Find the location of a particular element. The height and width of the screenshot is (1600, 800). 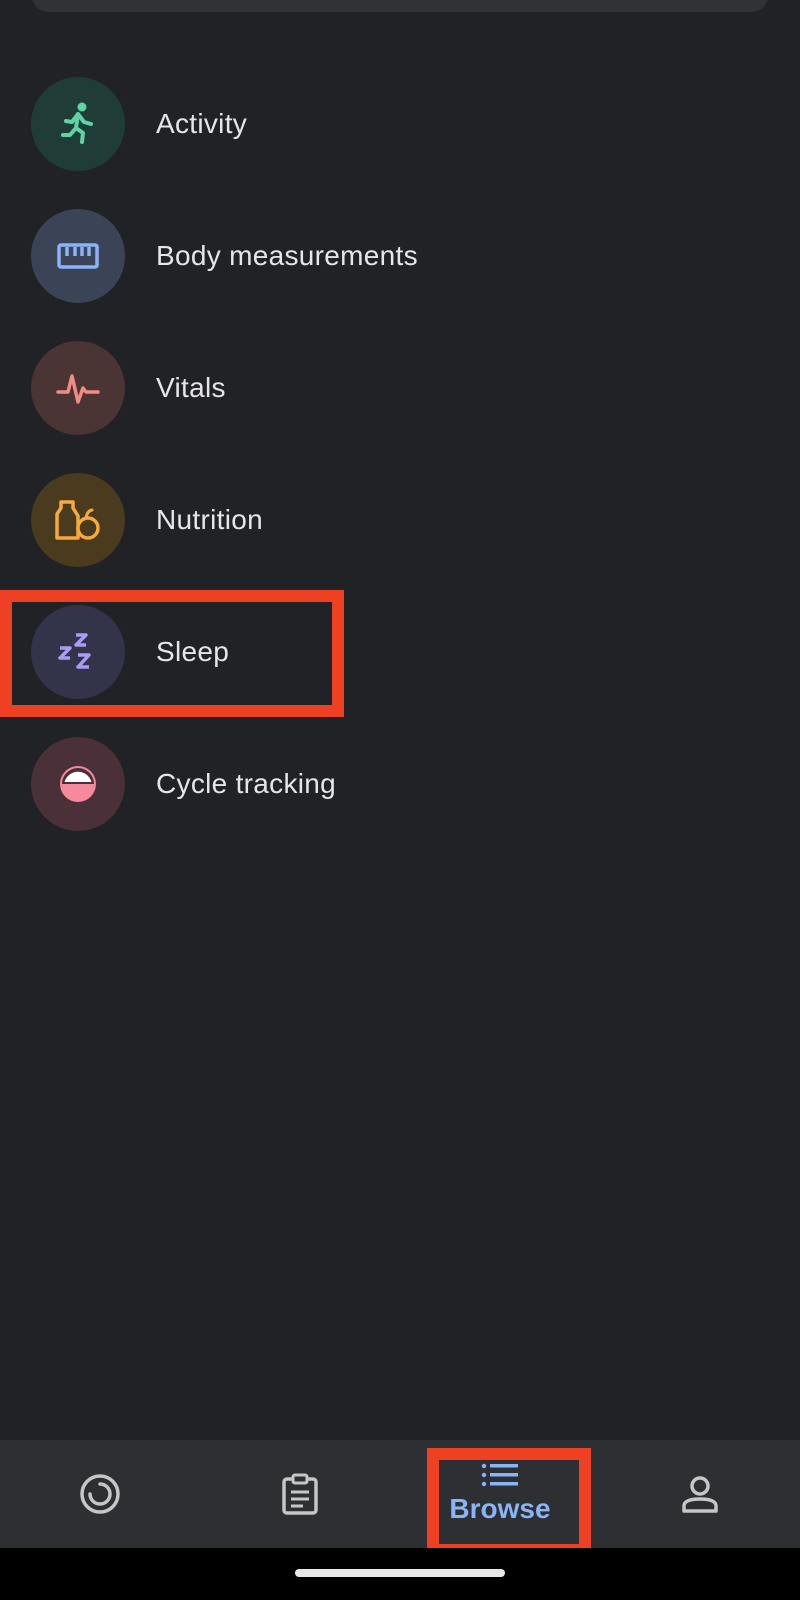

tab-summary is located at coordinates (100, 1494).